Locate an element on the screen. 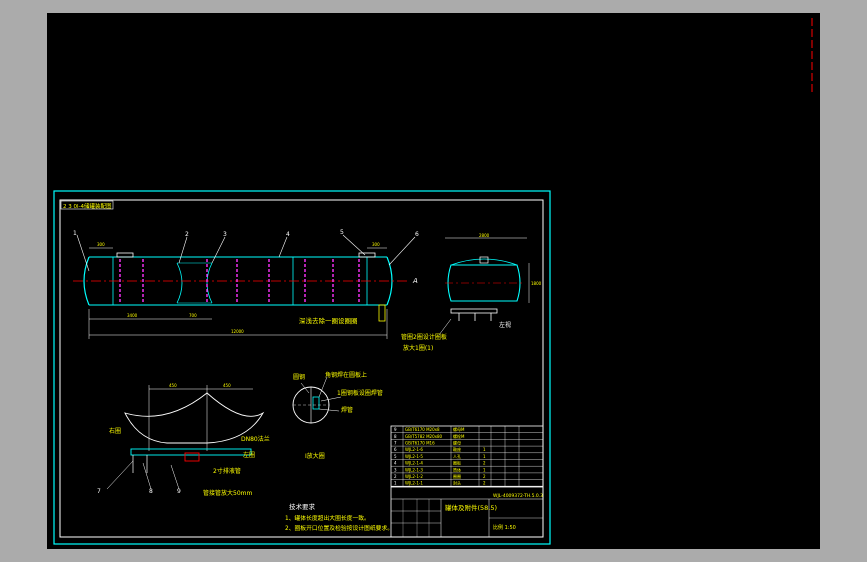 The width and height of the screenshot is (867, 562). balloon-6: 6 is located at coordinates (417, 234).